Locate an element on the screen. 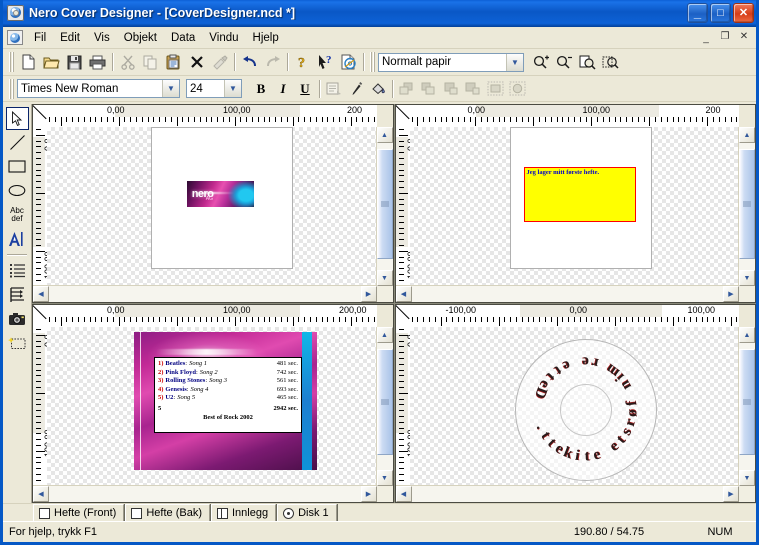 The image size is (759, 545). tool-artistic-text is located at coordinates (17, 238).